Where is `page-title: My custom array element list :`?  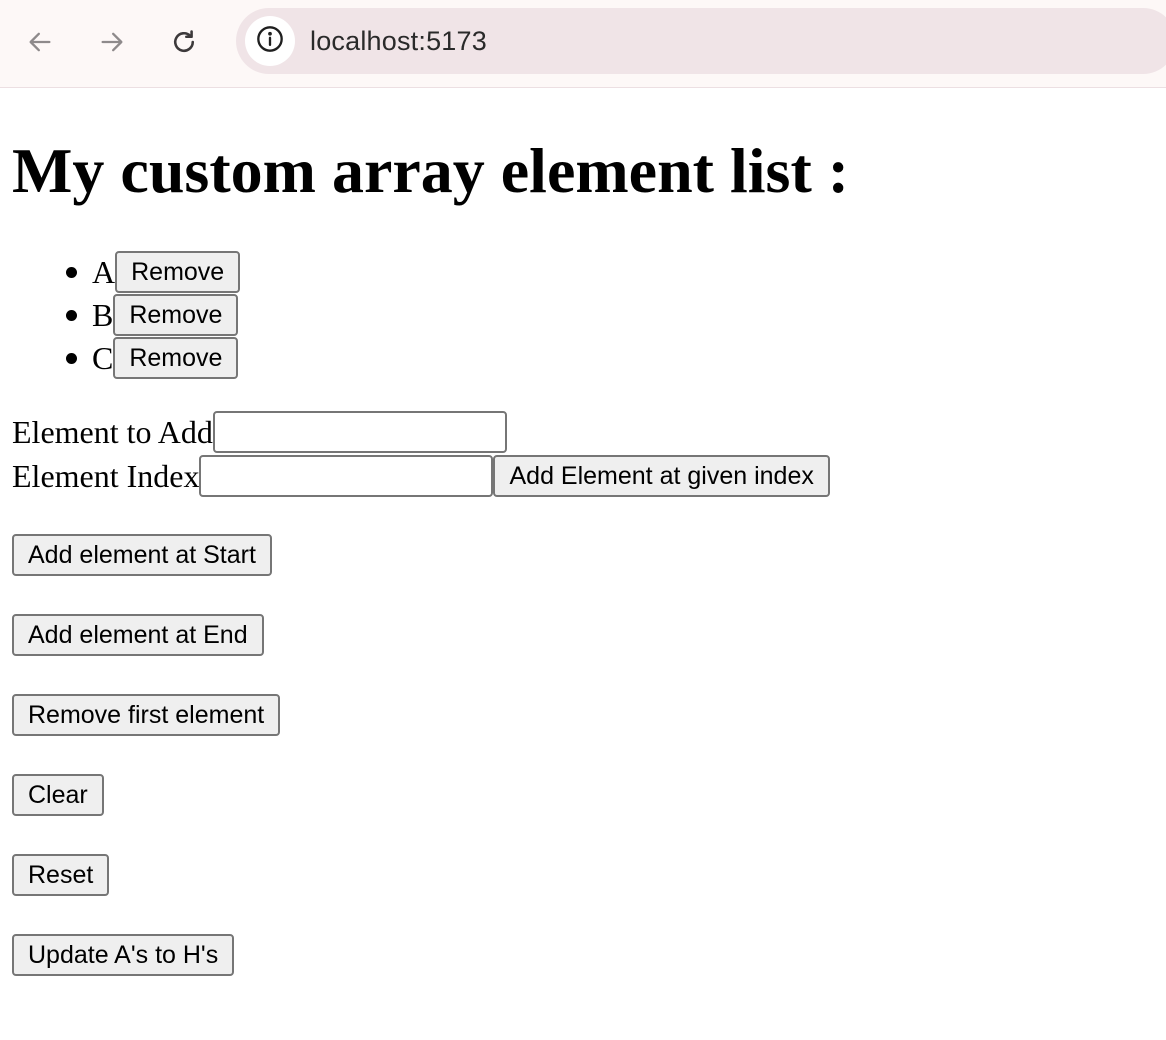
page-title: My custom array element list : is located at coordinates (431, 170).